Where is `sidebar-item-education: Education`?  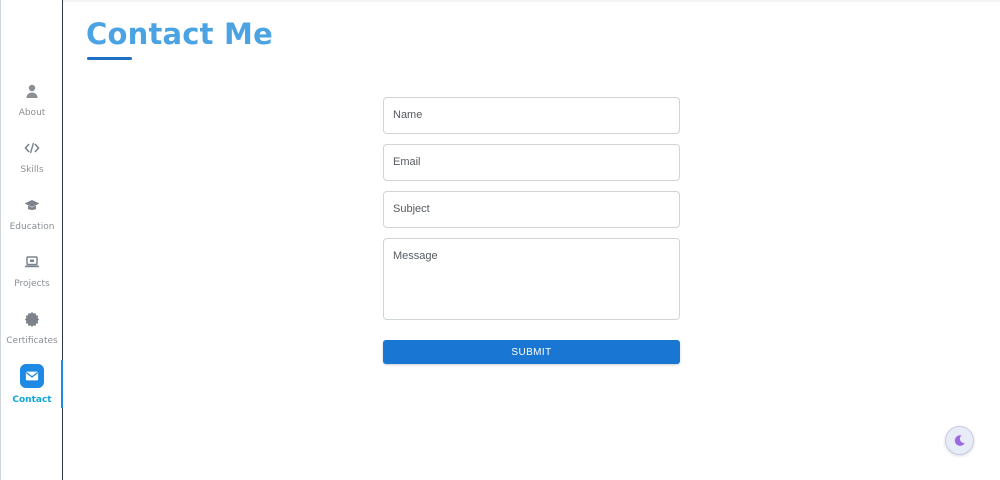 sidebar-item-education: Education is located at coordinates (32, 222).